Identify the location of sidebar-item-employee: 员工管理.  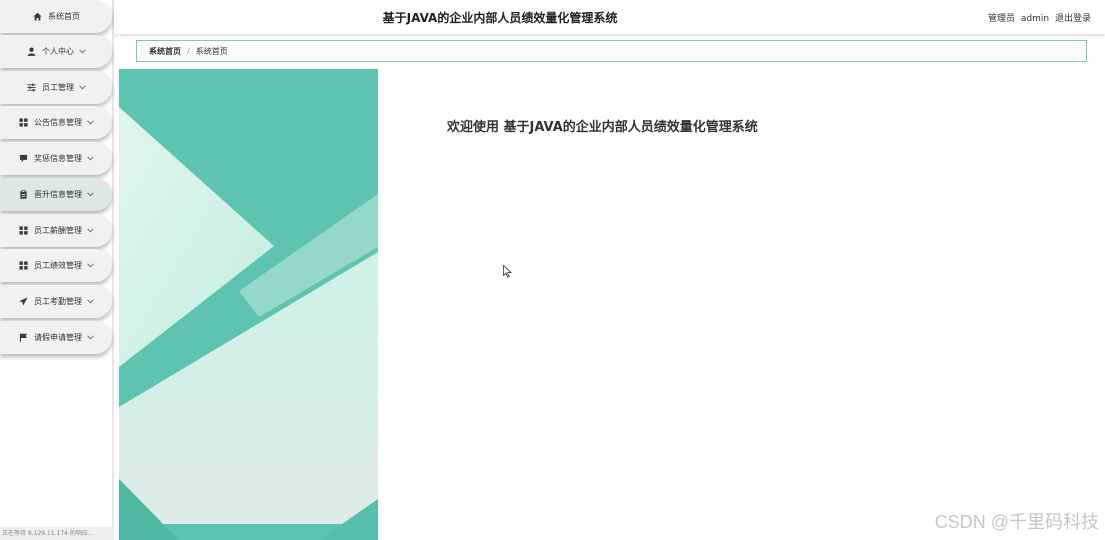
(56, 87).